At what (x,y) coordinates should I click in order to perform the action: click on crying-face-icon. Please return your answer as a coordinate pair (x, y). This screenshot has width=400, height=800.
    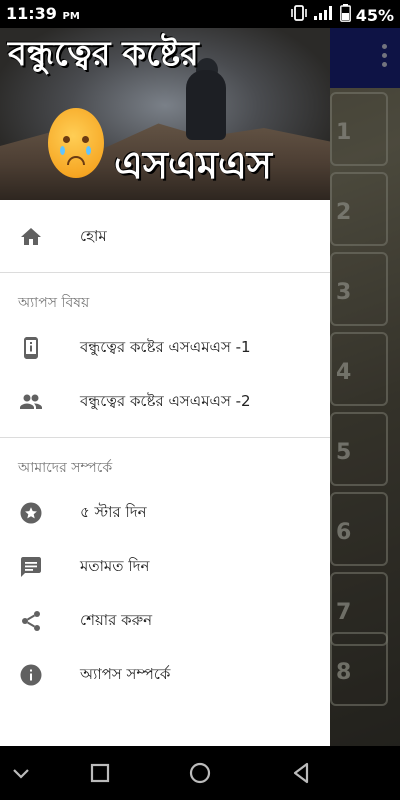
    Looking at the image, I should click on (76, 143).